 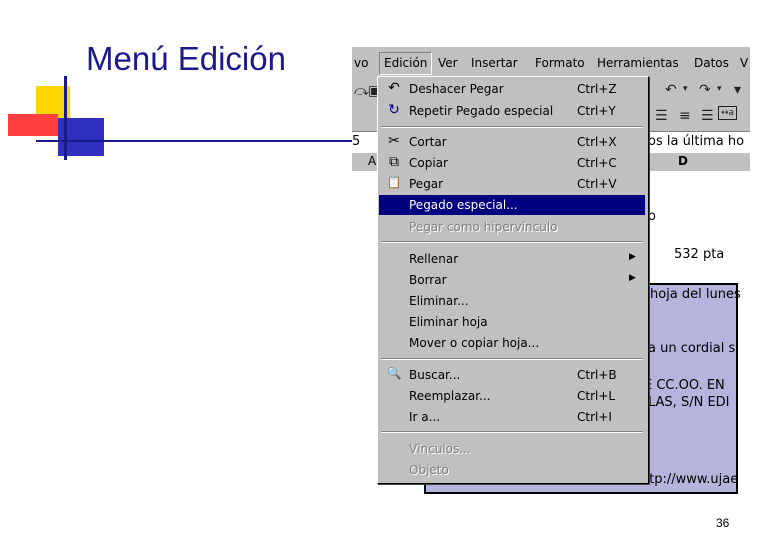 I want to click on menu-item-label: Copiar, so click(x=428, y=163).